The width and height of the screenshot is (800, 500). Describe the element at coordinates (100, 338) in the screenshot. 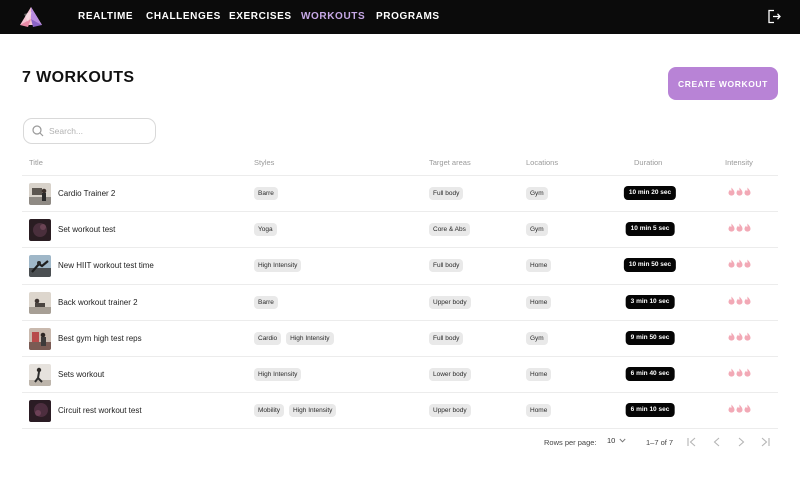

I see `workout-title: Best gym high test reps` at that location.